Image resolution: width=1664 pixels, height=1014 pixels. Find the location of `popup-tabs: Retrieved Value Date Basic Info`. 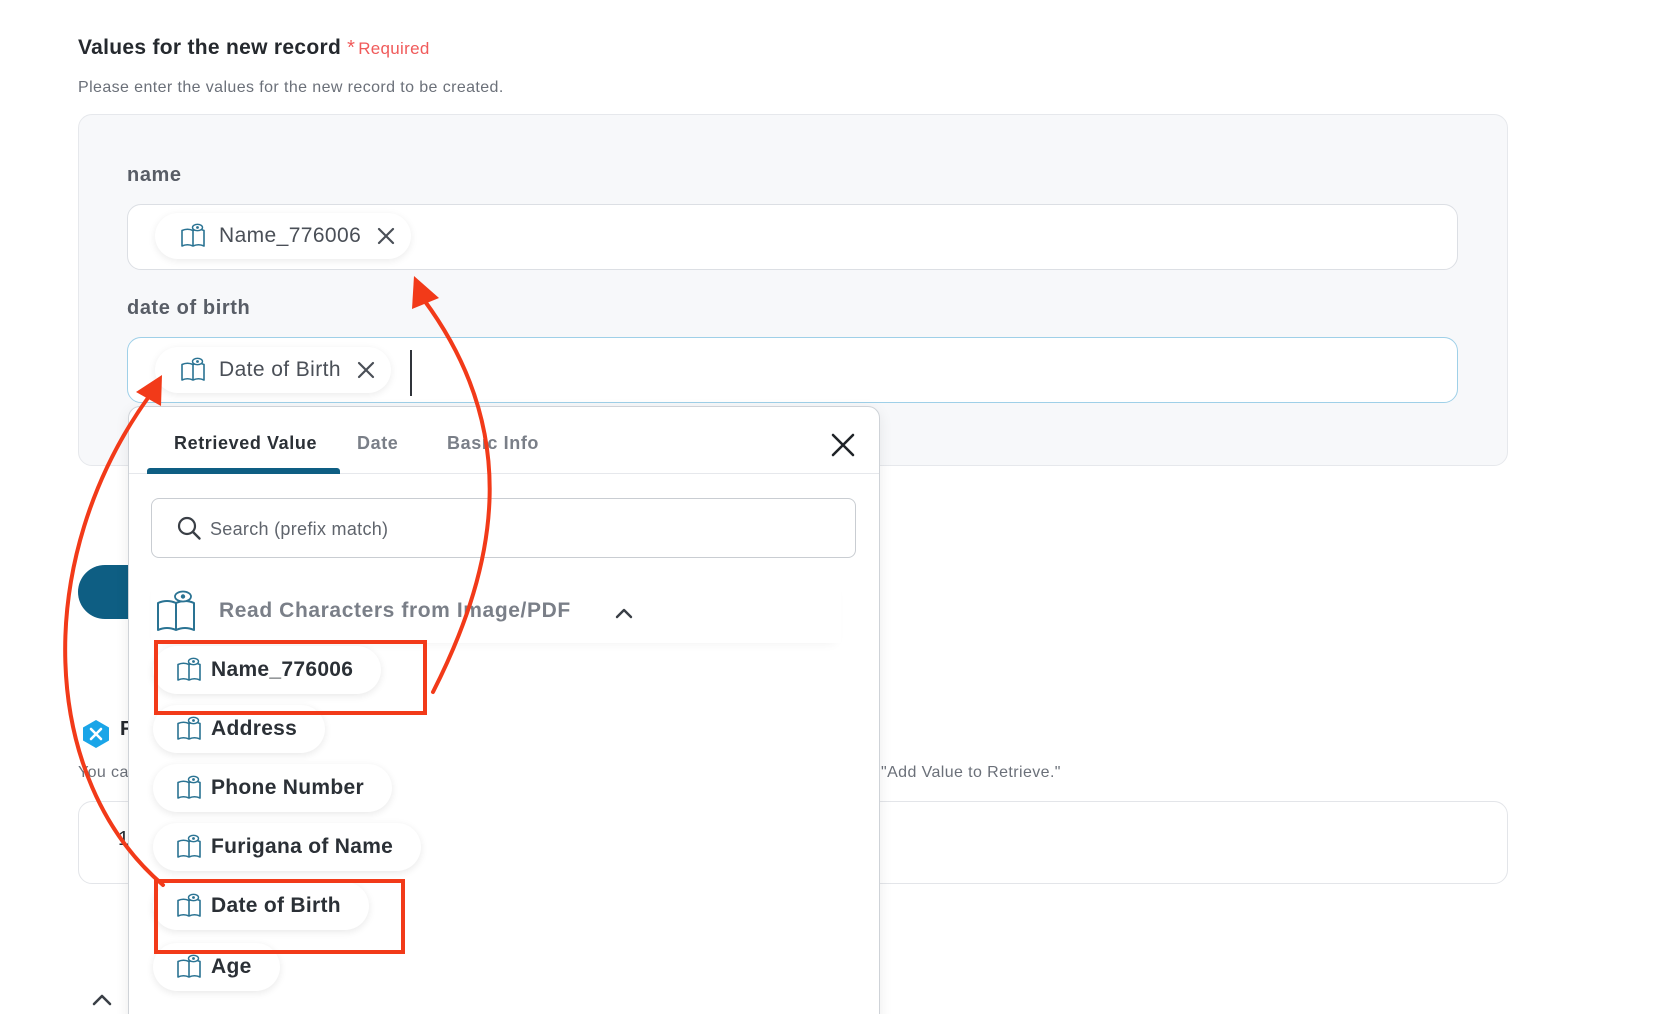

popup-tabs: Retrieved Value Date Basic Info is located at coordinates (504, 440).